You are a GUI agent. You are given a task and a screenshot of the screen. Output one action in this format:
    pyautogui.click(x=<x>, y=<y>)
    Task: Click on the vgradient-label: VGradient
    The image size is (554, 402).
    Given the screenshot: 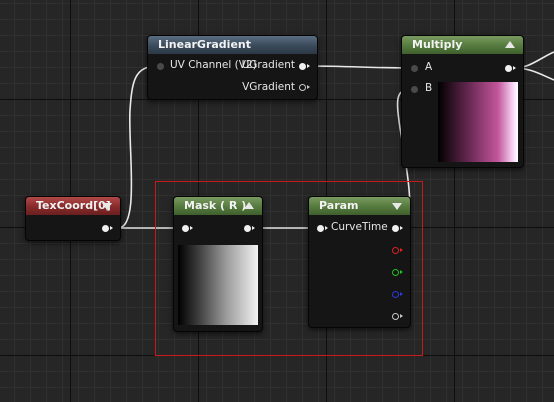 What is the action you would take?
    pyautogui.click(x=268, y=87)
    